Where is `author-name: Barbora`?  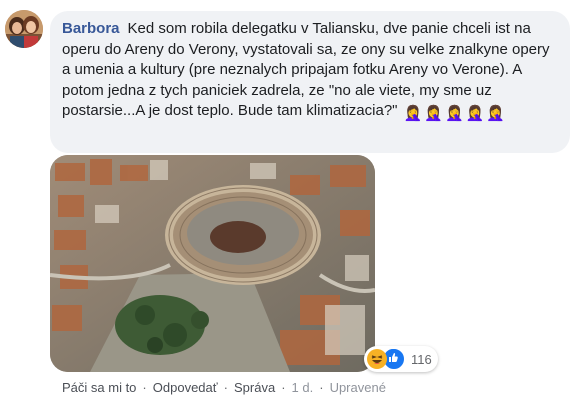 author-name: Barbora is located at coordinates (91, 28).